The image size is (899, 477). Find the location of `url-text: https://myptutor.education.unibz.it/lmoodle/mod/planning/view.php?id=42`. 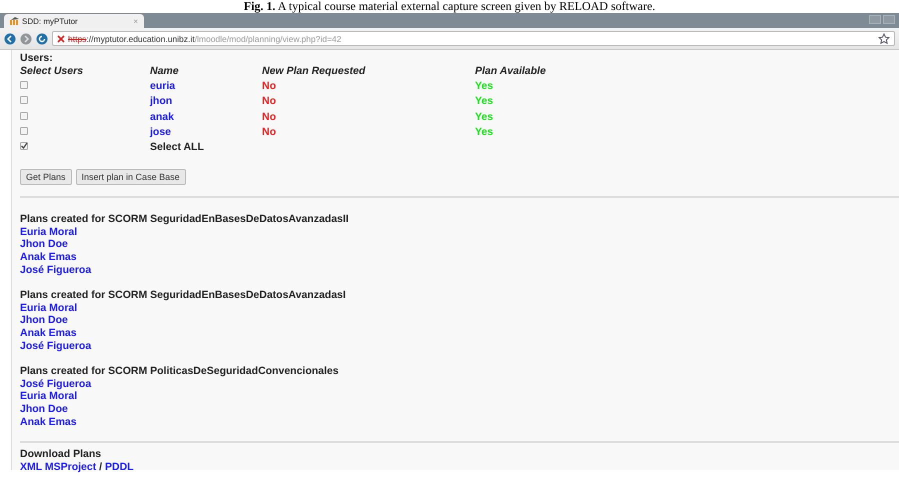

url-text: https://myptutor.education.unibz.it/lmoodle/mod/planning/view.php?id=42 is located at coordinates (205, 39).